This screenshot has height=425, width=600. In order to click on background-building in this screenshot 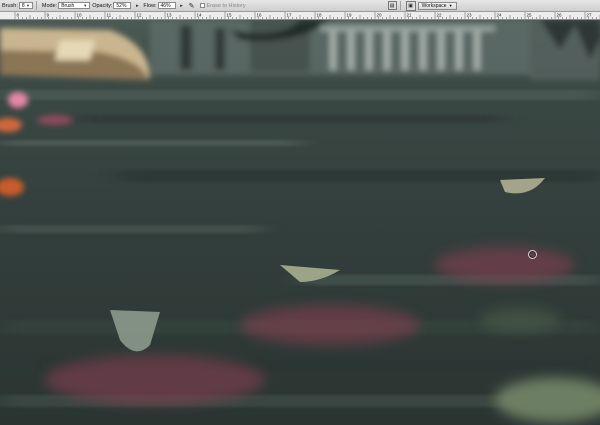, I will do `click(375, 50)`.